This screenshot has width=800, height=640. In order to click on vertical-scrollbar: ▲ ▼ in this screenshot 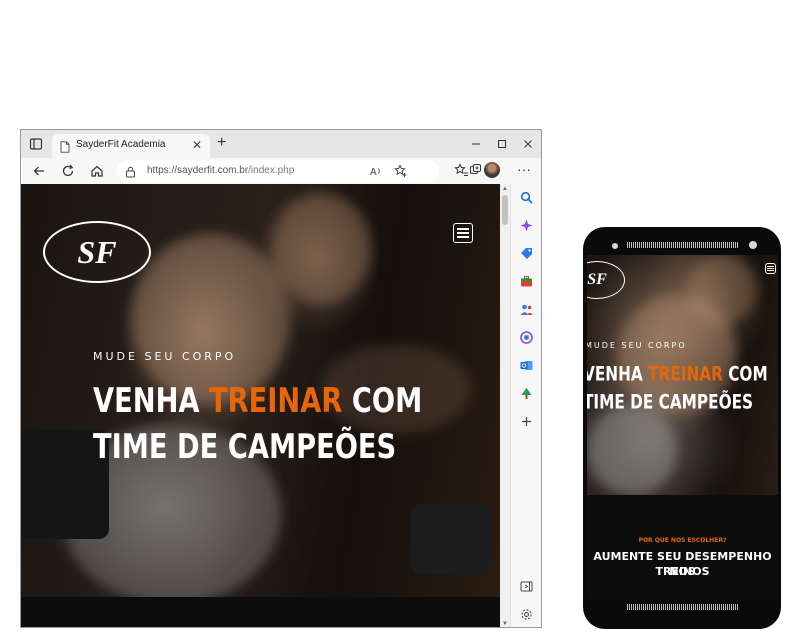, I will do `click(505, 405)`.